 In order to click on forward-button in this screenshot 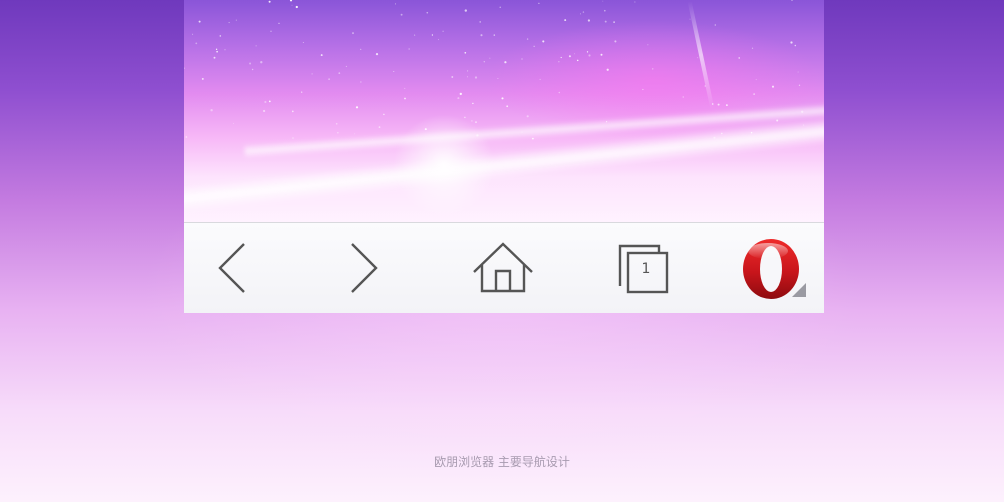, I will do `click(364, 268)`.